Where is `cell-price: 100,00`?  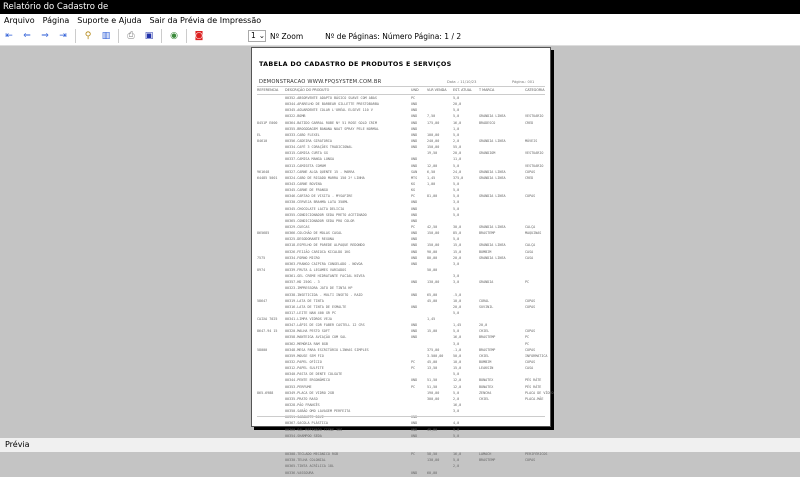 cell-price: 100,00 is located at coordinates (433, 134).